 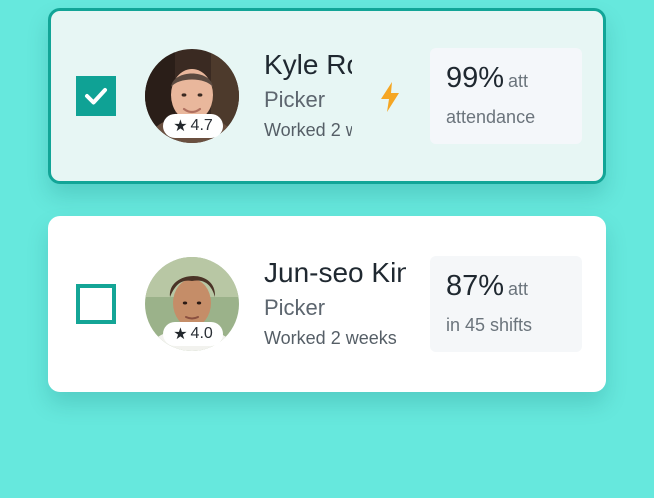 What do you see at coordinates (201, 333) in the screenshot?
I see `rating-value: 4.0` at bounding box center [201, 333].